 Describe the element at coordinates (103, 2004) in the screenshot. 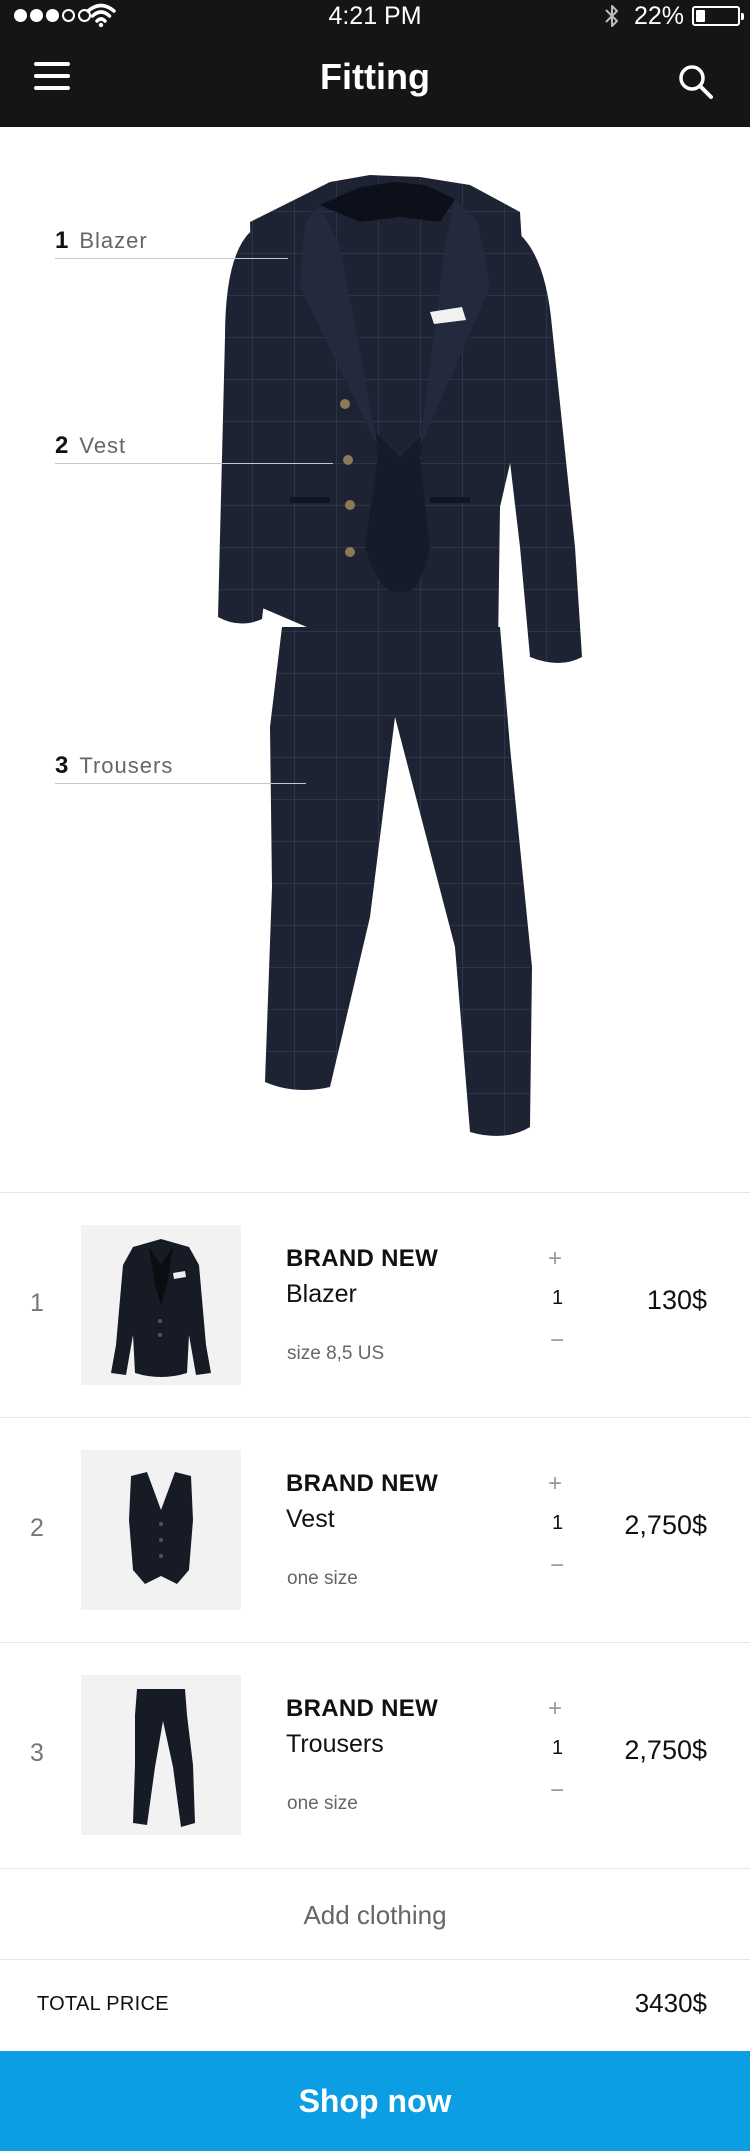

I see `total-price-label: TOTAL PRICE` at that location.